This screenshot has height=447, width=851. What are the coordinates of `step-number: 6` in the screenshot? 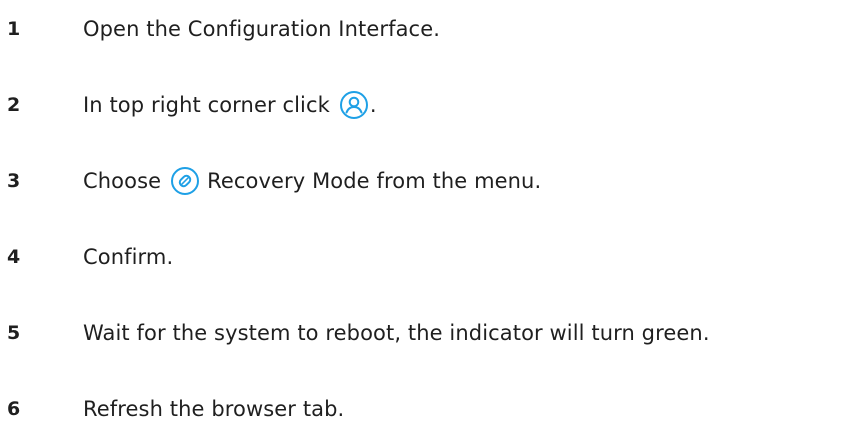 It's located at (14, 409).